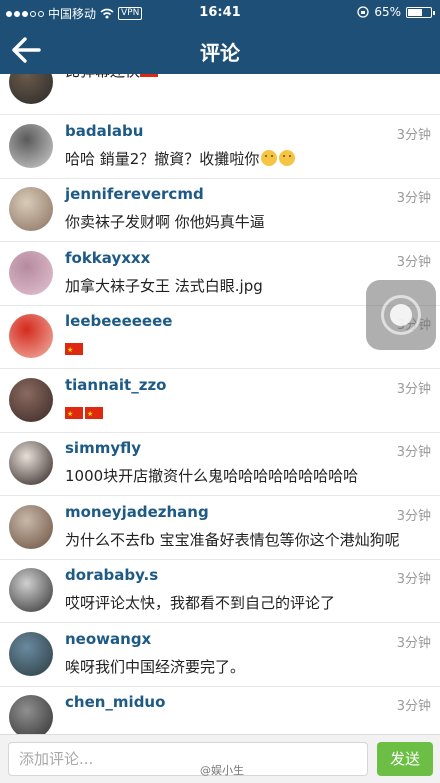 The width and height of the screenshot is (440, 783). What do you see at coordinates (107, 258) in the screenshot?
I see `comment-username: fokkayxxx` at bounding box center [107, 258].